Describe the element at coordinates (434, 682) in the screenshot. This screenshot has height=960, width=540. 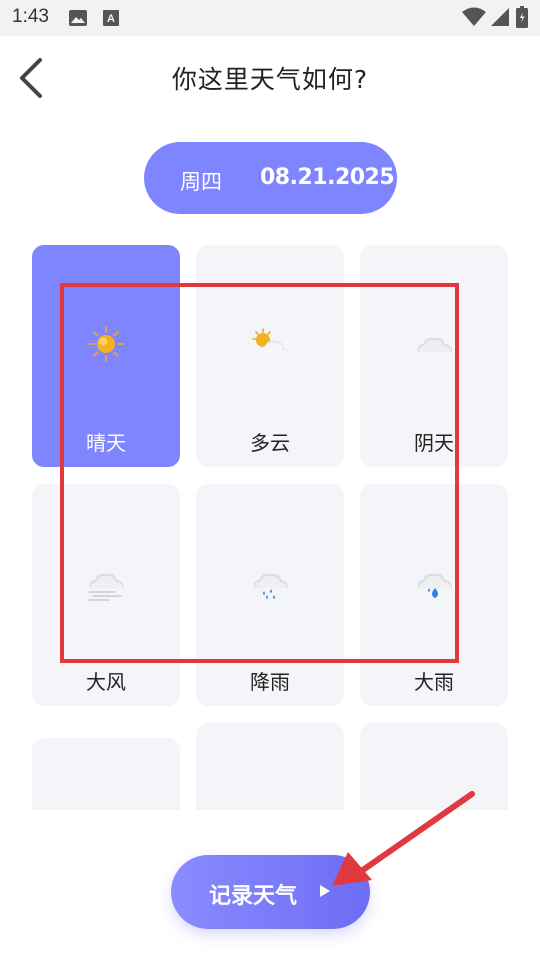
I see `weather-label: 大雨` at that location.